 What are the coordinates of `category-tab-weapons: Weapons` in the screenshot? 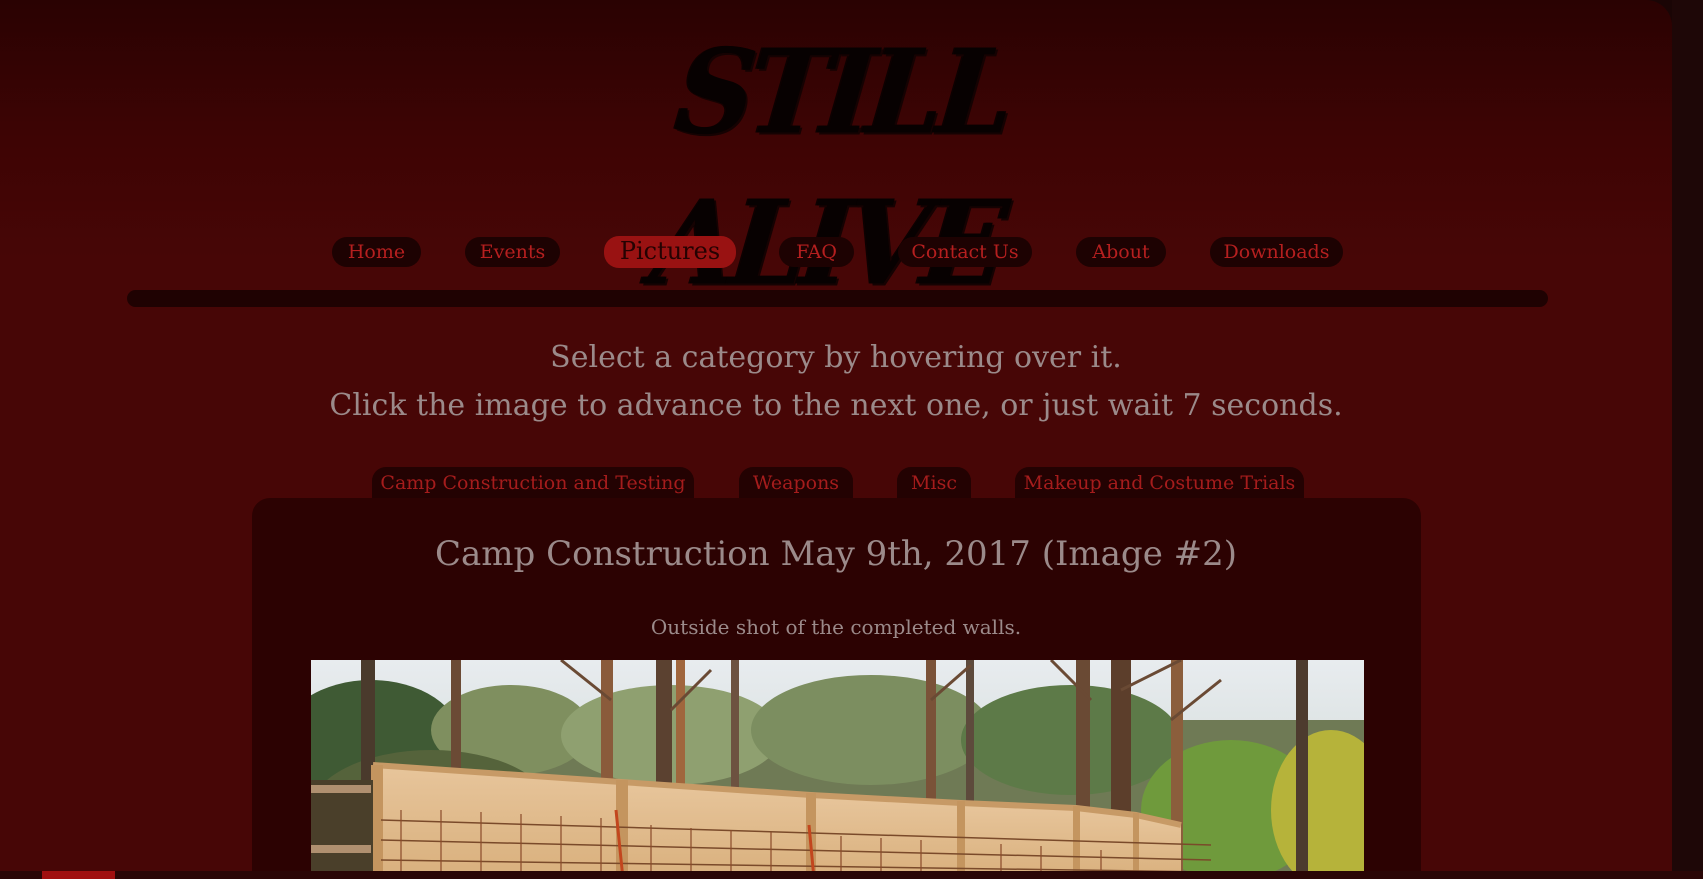 It's located at (796, 483).